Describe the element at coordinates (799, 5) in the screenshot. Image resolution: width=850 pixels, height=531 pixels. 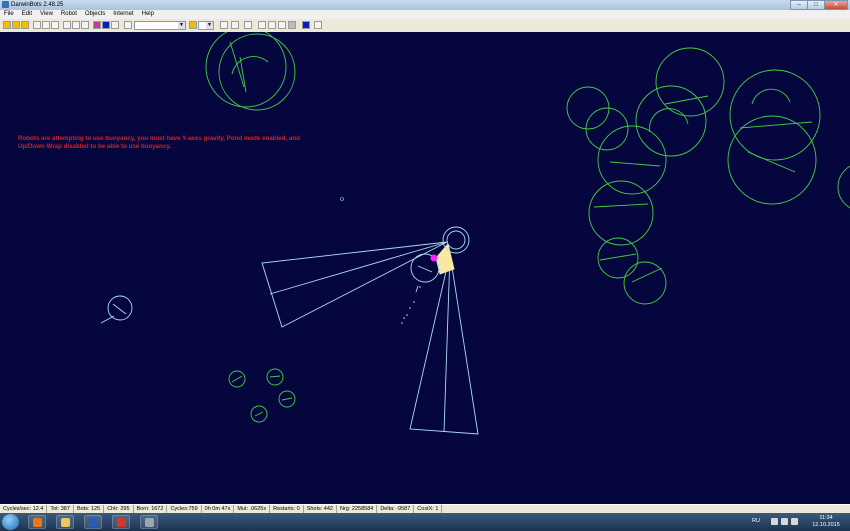
I see `minimize-button: –` at that location.